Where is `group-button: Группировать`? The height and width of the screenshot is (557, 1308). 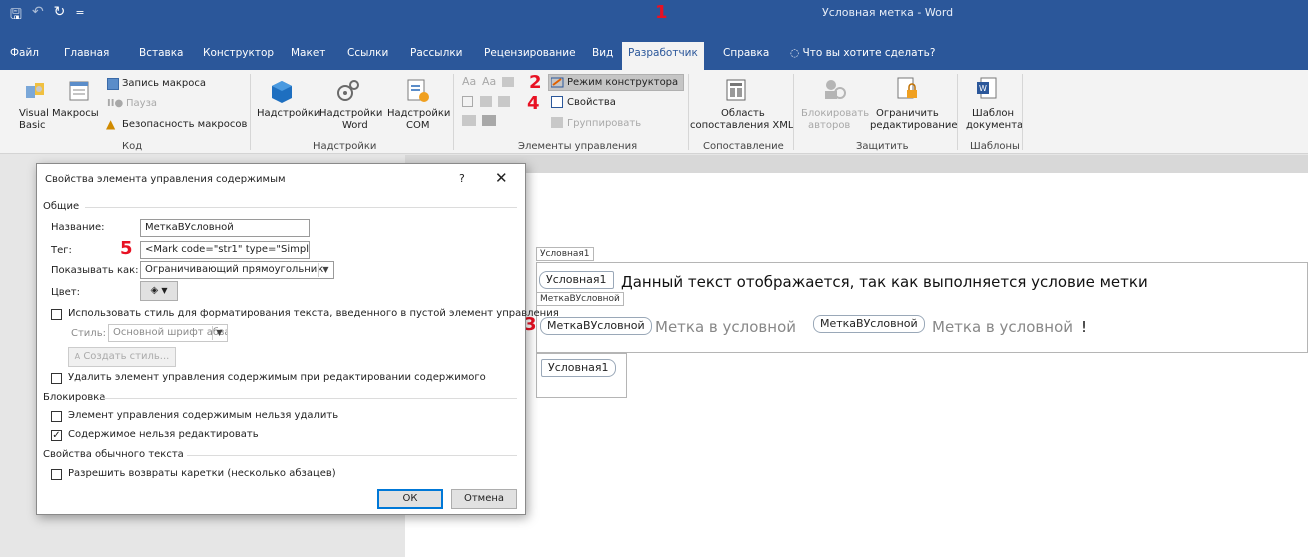 group-button: Группировать is located at coordinates (604, 124).